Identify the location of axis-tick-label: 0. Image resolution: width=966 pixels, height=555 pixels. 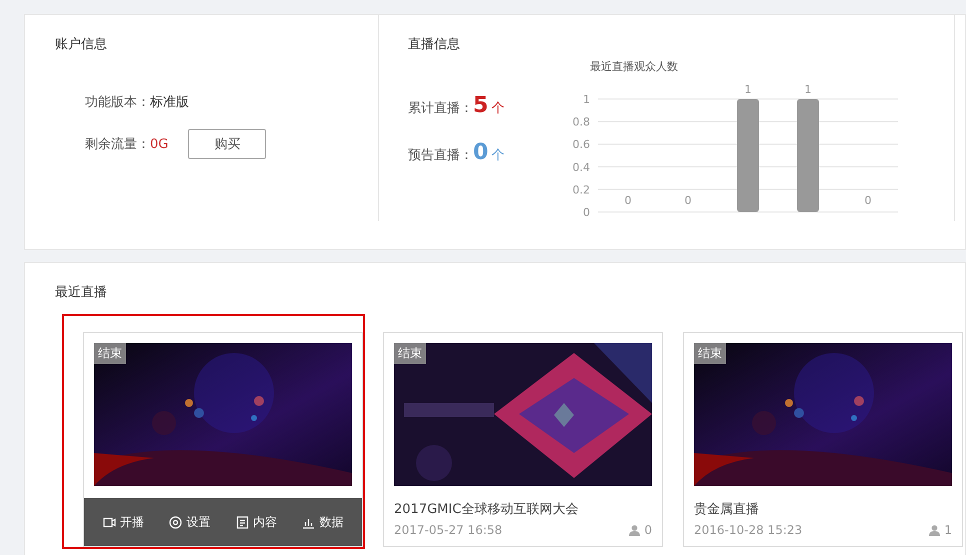
(586, 212).